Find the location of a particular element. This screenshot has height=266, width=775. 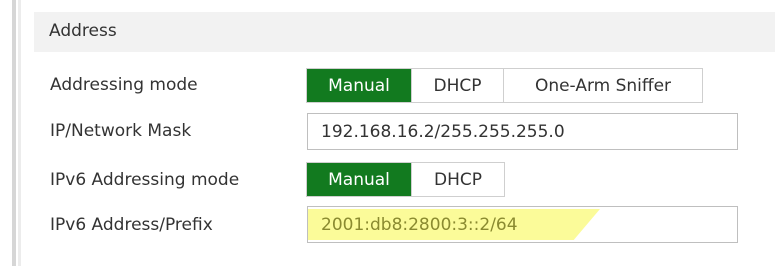

ip-mask-label: IP/Network Mask is located at coordinates (121, 131).